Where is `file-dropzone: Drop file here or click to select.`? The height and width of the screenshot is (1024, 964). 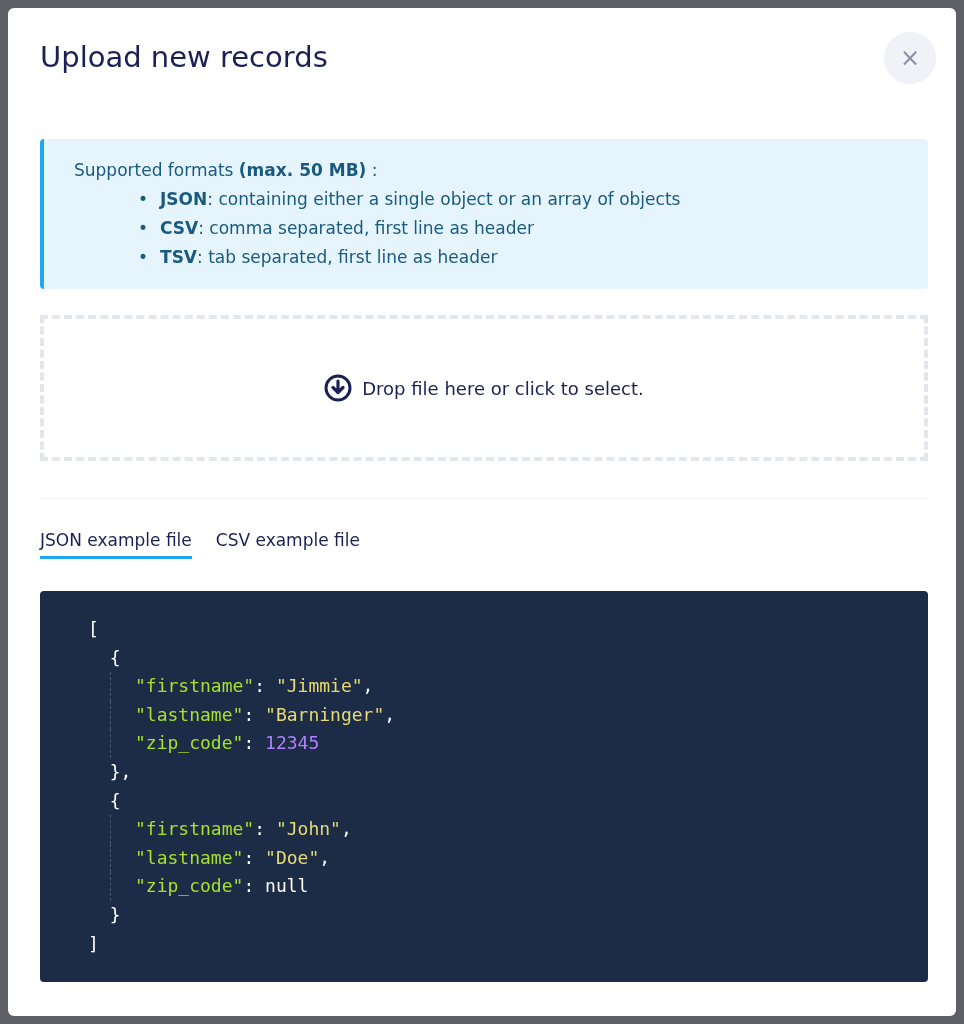 file-dropzone: Drop file here or click to select. is located at coordinates (484, 388).